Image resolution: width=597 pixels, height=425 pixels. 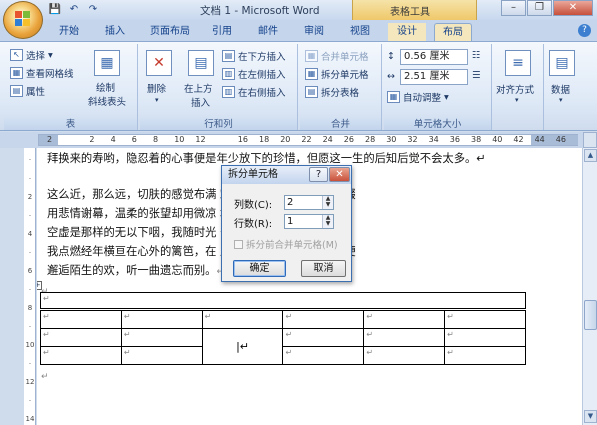 What do you see at coordinates (93, 9) in the screenshot?
I see `redo-icon: ↷` at bounding box center [93, 9].